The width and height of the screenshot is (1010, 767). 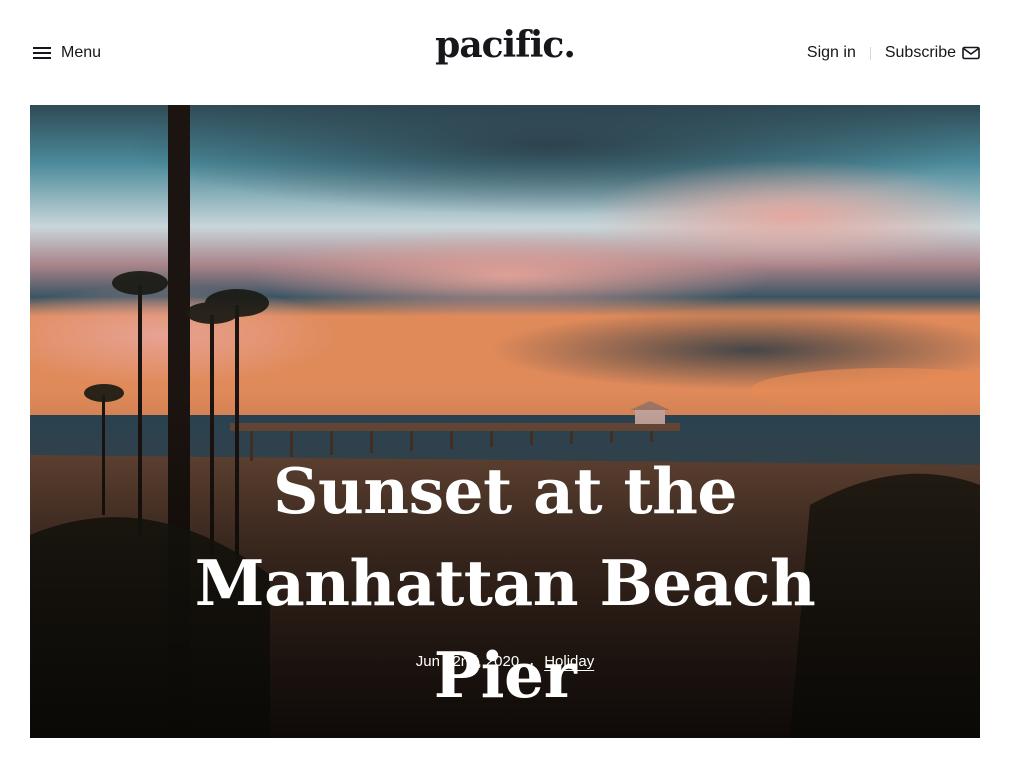 I want to click on envelope-icon, so click(x=971, y=53).